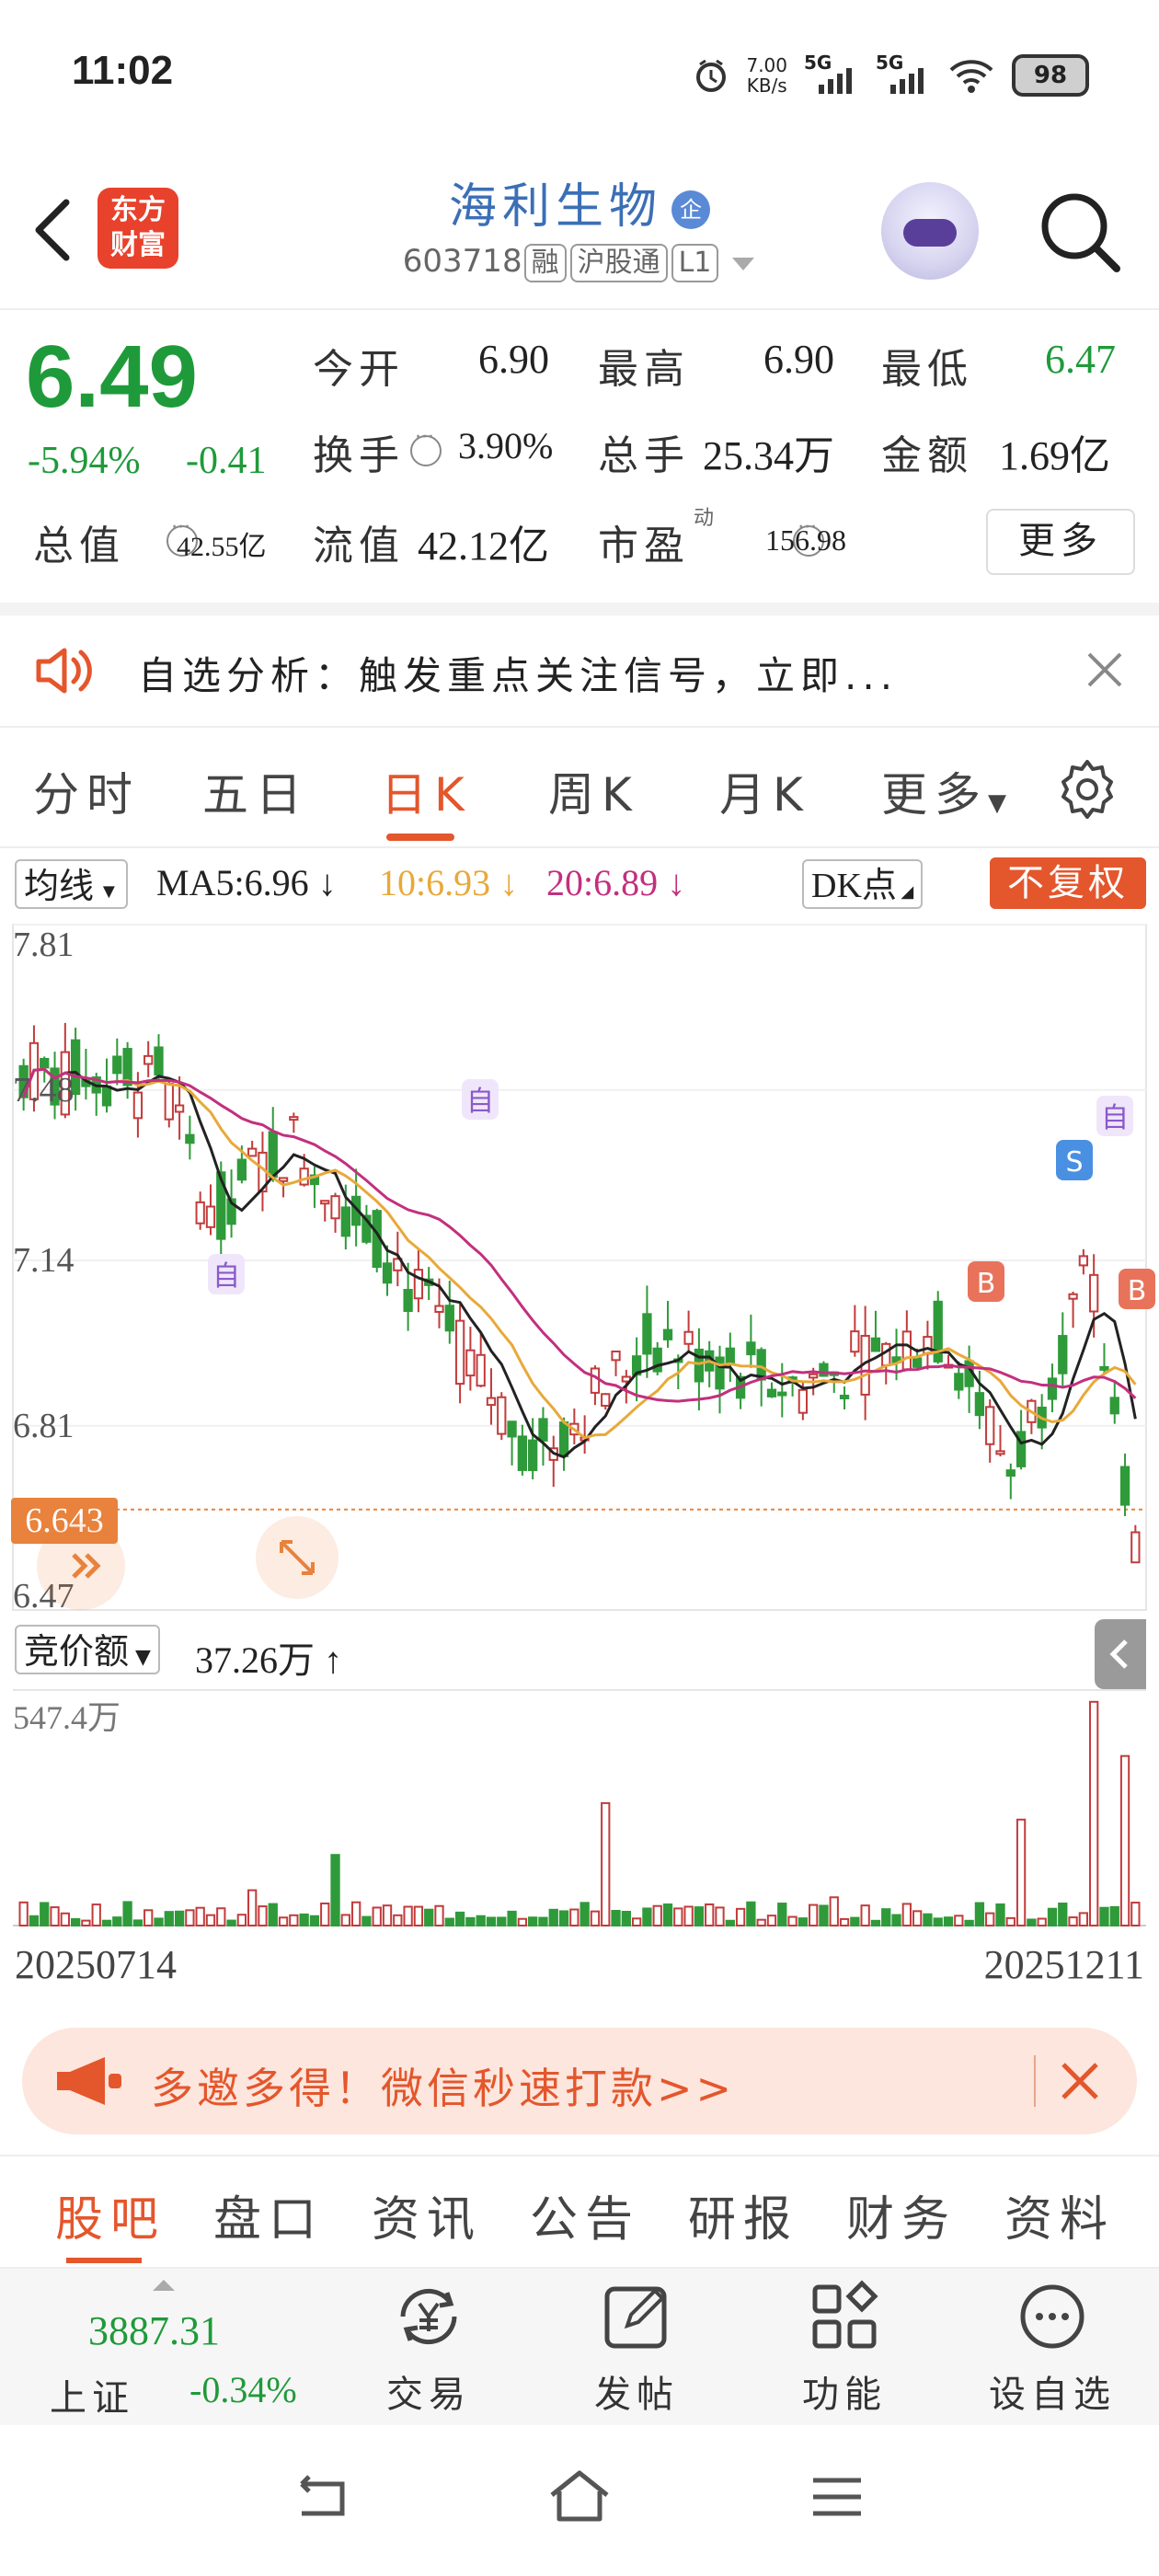  Describe the element at coordinates (323, 2498) in the screenshot. I see `nav-back-icon` at that location.